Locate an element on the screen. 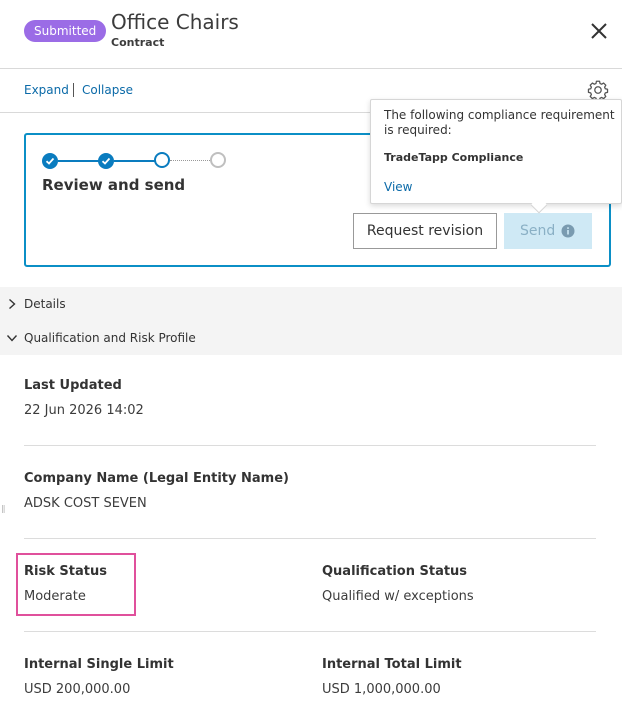 This screenshot has width=622, height=710. section-details-label: Details is located at coordinates (45, 304).